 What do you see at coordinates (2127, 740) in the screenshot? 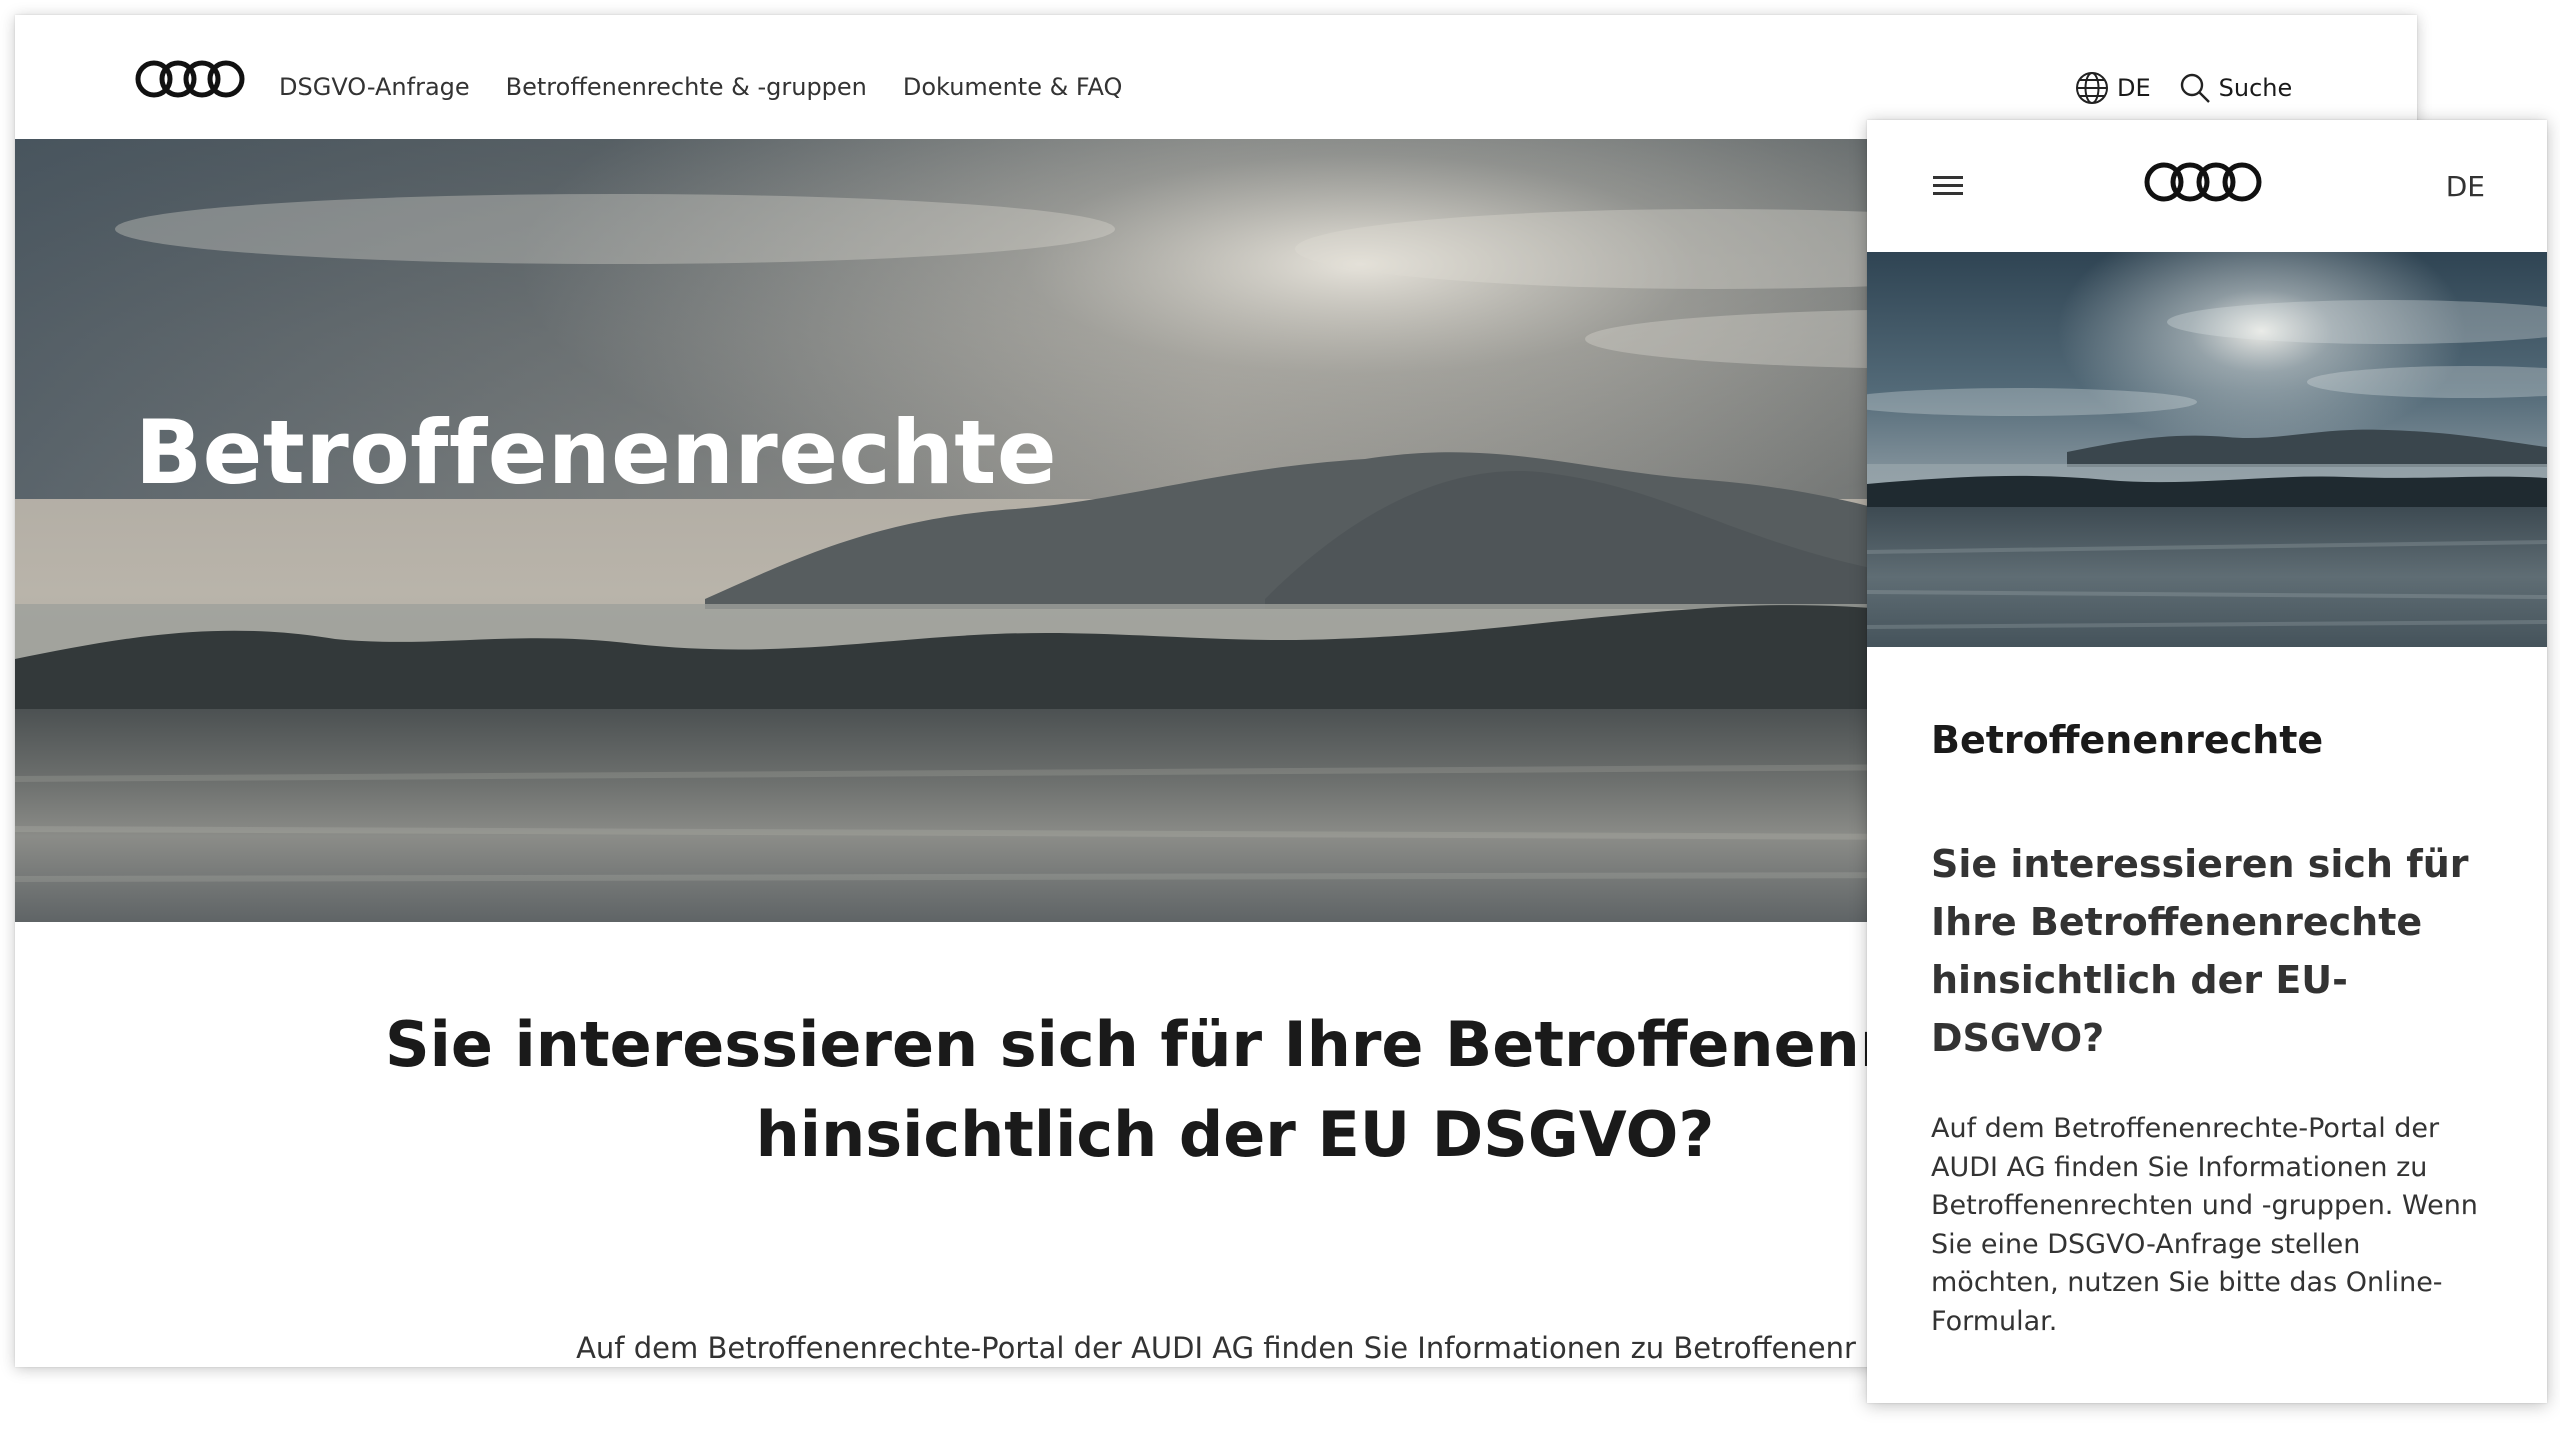
I see `mobile-page-title: Betroffenenrechte` at bounding box center [2127, 740].